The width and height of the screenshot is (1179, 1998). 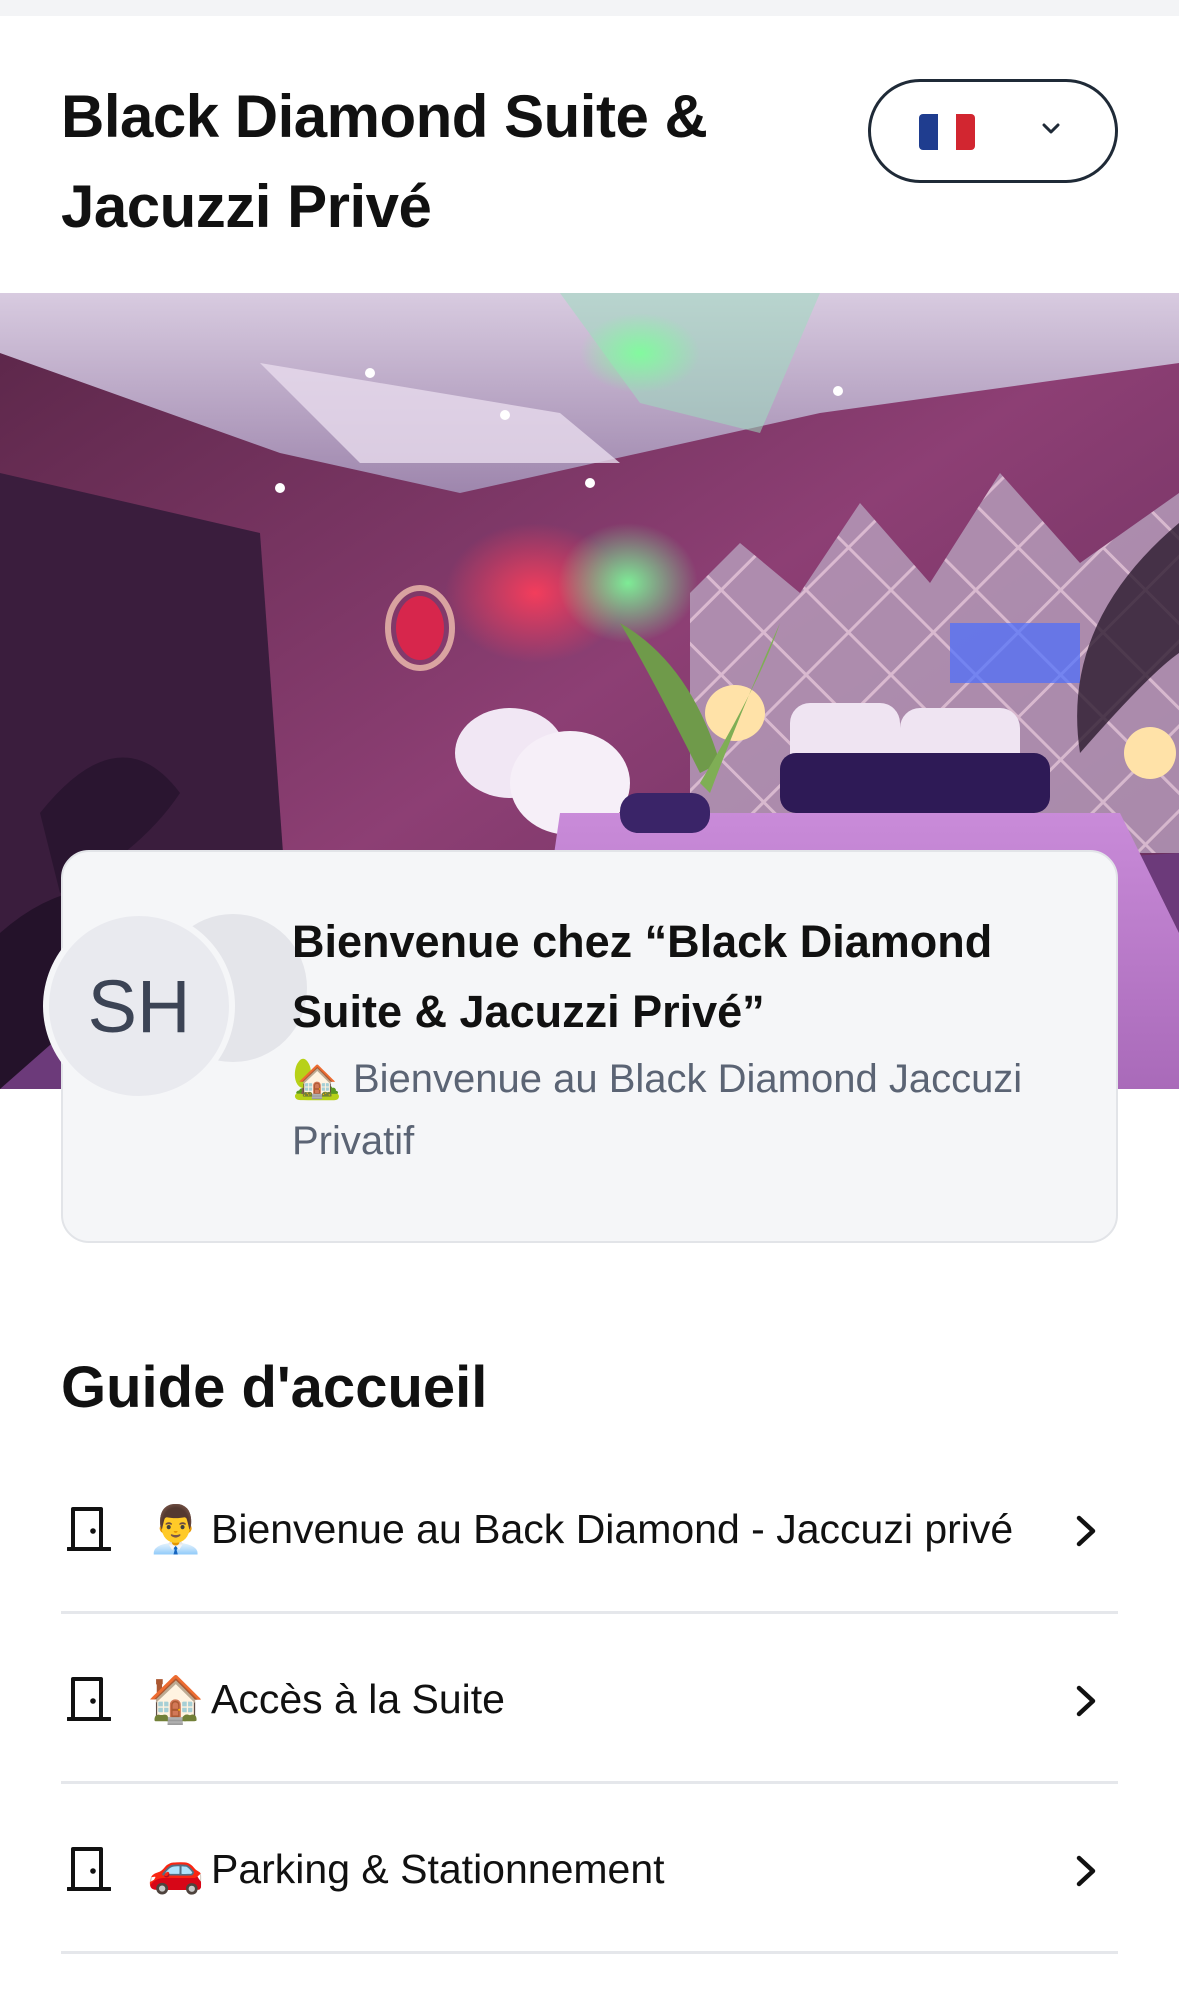 I want to click on guide-item-emoji: 👨‍💼, so click(x=176, y=1529).